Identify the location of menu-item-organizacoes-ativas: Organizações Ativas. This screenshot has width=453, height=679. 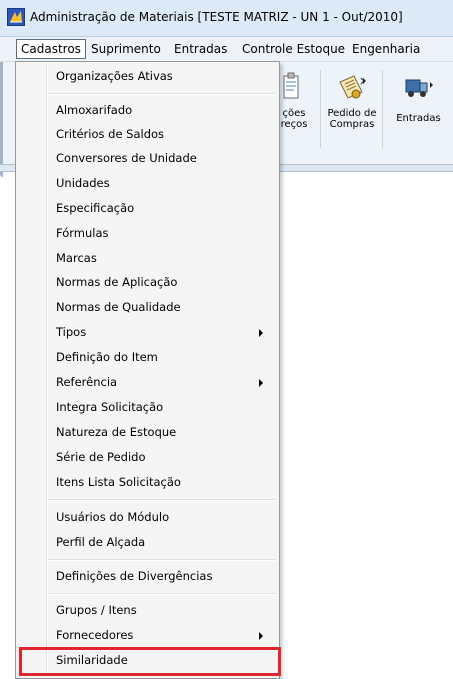
(147, 77).